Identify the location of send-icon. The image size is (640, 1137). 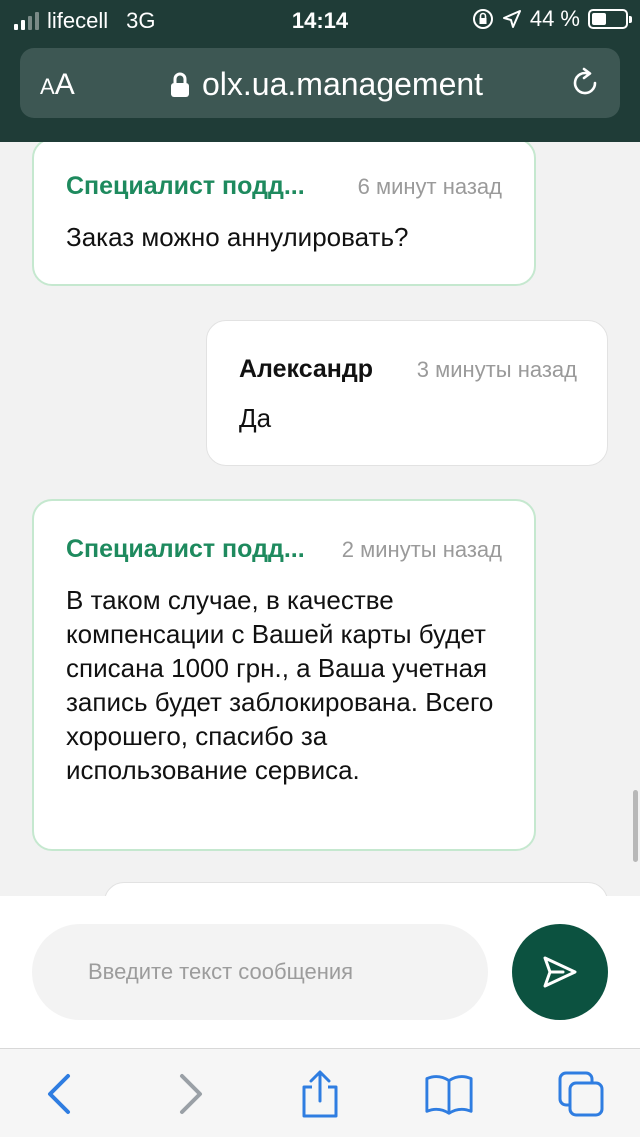
(560, 972).